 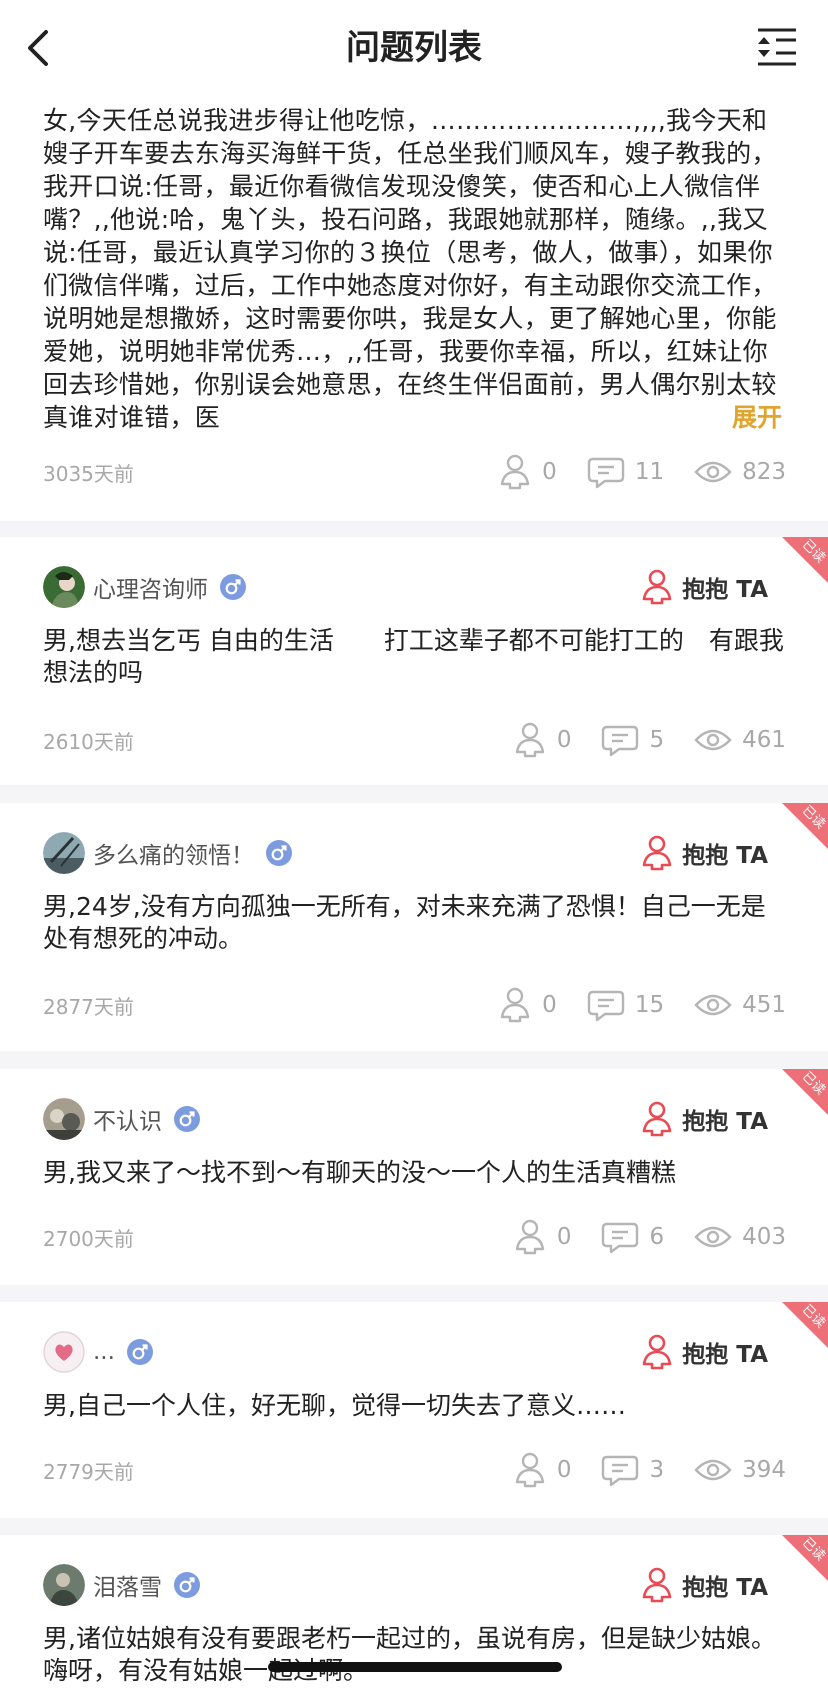 I want to click on post-meta: 2877天前 0 15 451, so click(x=414, y=1005).